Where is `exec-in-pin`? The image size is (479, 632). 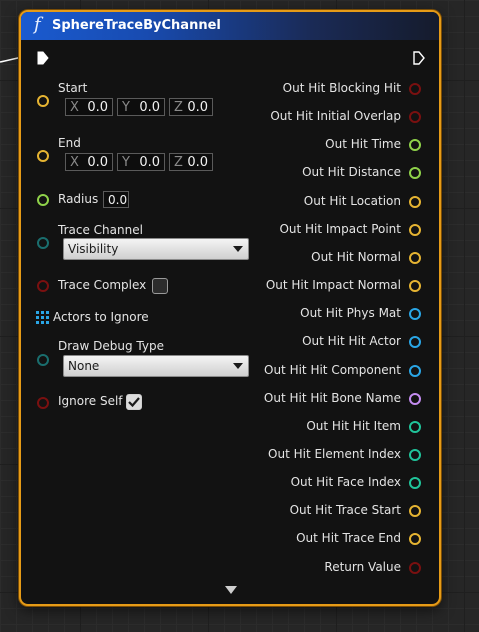 exec-in-pin is located at coordinates (43, 58).